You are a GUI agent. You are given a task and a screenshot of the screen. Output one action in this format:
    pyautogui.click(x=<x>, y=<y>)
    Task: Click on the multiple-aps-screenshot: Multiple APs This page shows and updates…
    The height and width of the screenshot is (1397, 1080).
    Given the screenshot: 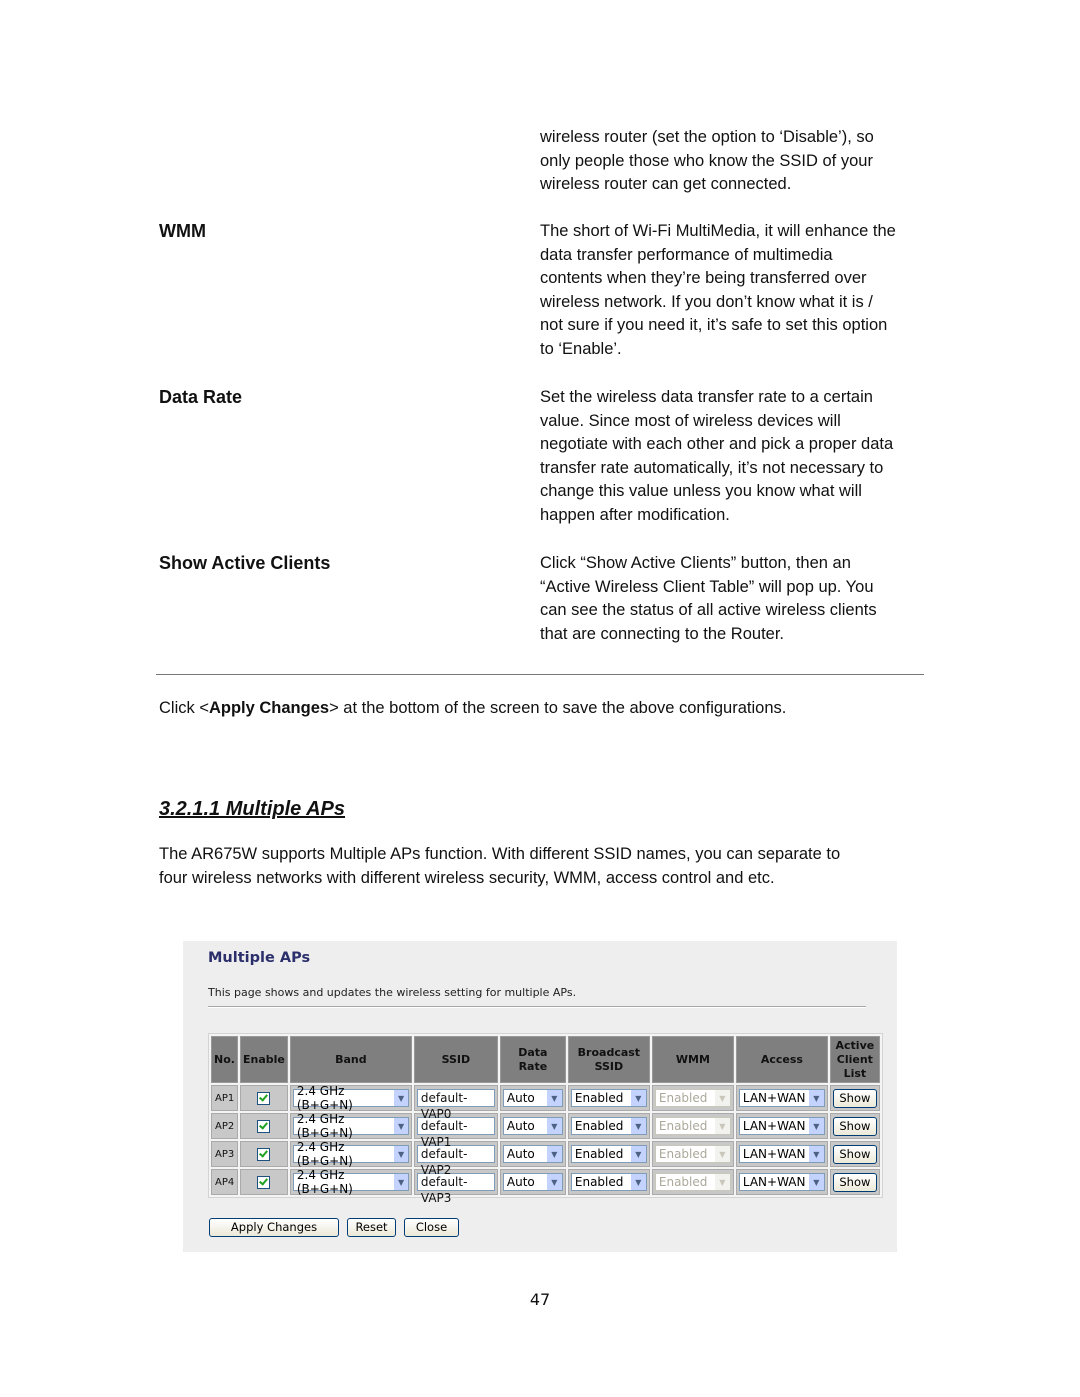 What is the action you would take?
    pyautogui.click(x=540, y=1096)
    